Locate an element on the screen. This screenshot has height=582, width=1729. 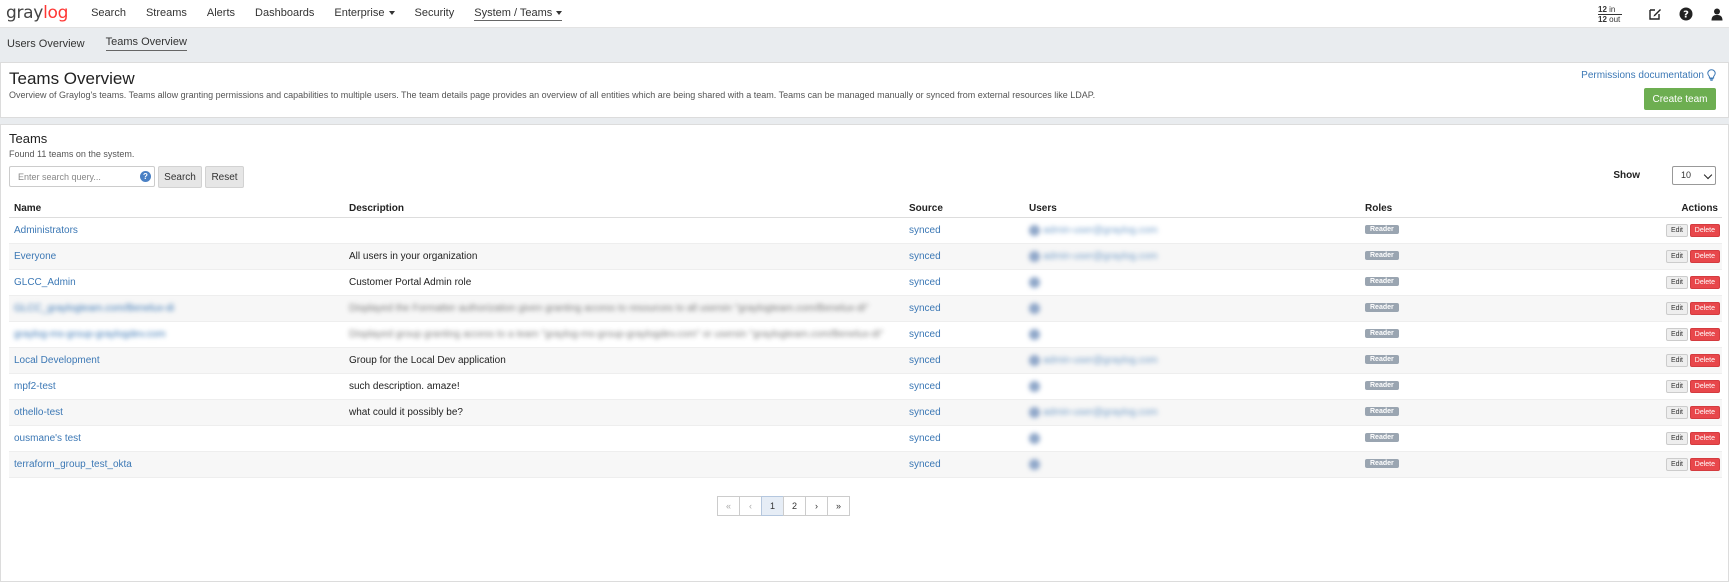
pagination: « ‹ 1 2 › » is located at coordinates (783, 506).